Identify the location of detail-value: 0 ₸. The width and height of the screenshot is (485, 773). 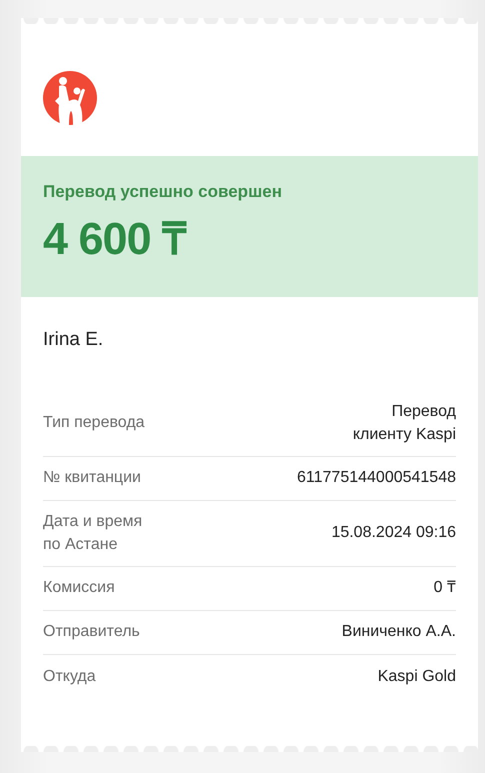
(445, 588).